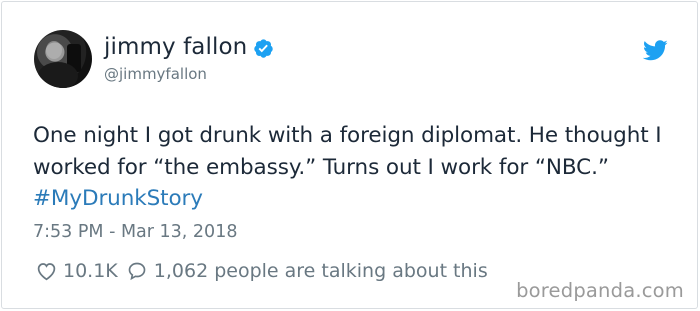  What do you see at coordinates (175, 47) in the screenshot?
I see `author-name: jimmy fallon` at bounding box center [175, 47].